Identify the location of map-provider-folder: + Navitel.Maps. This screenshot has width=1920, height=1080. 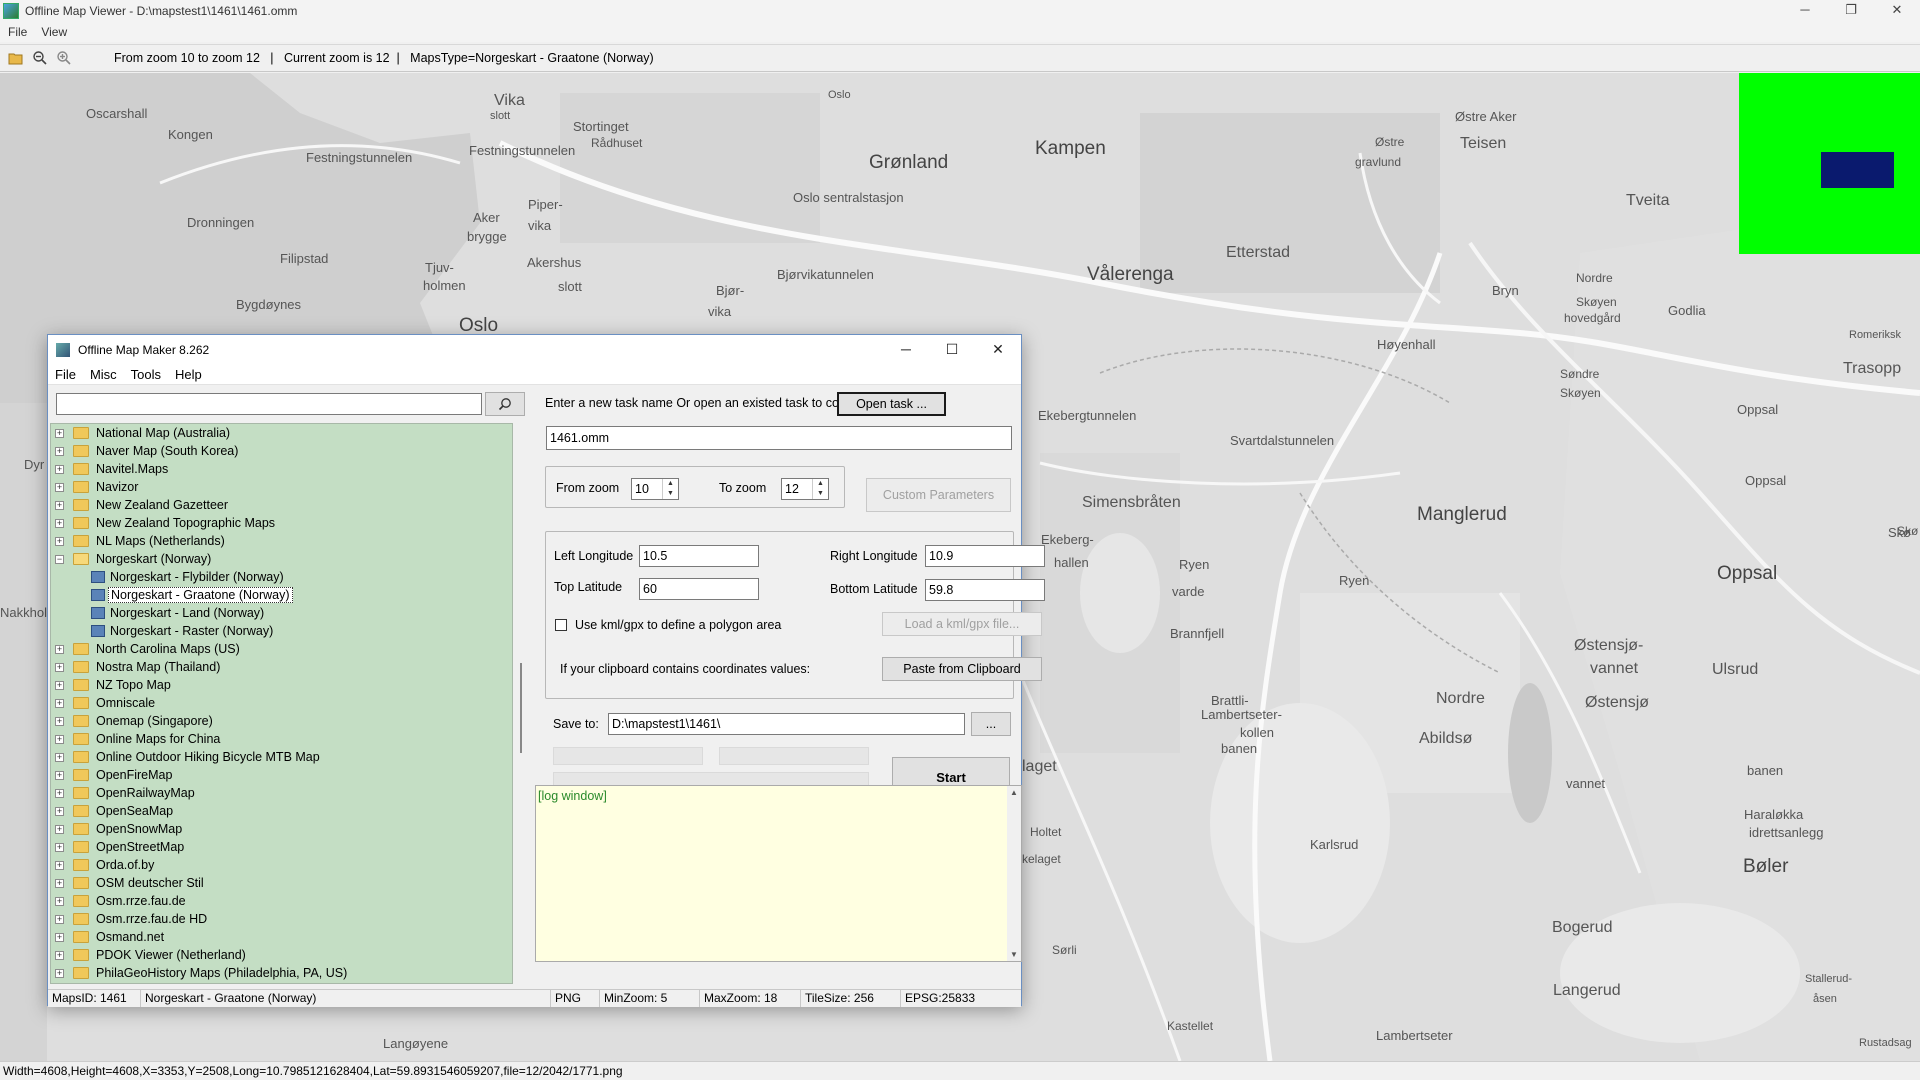
(281, 469).